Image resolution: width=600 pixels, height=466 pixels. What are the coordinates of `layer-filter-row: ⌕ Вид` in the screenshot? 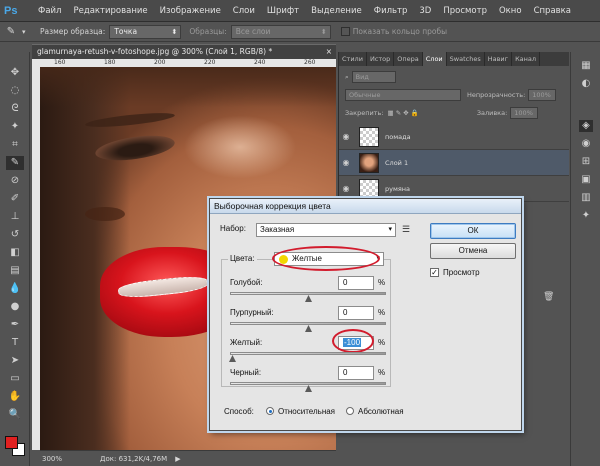 It's located at (454, 77).